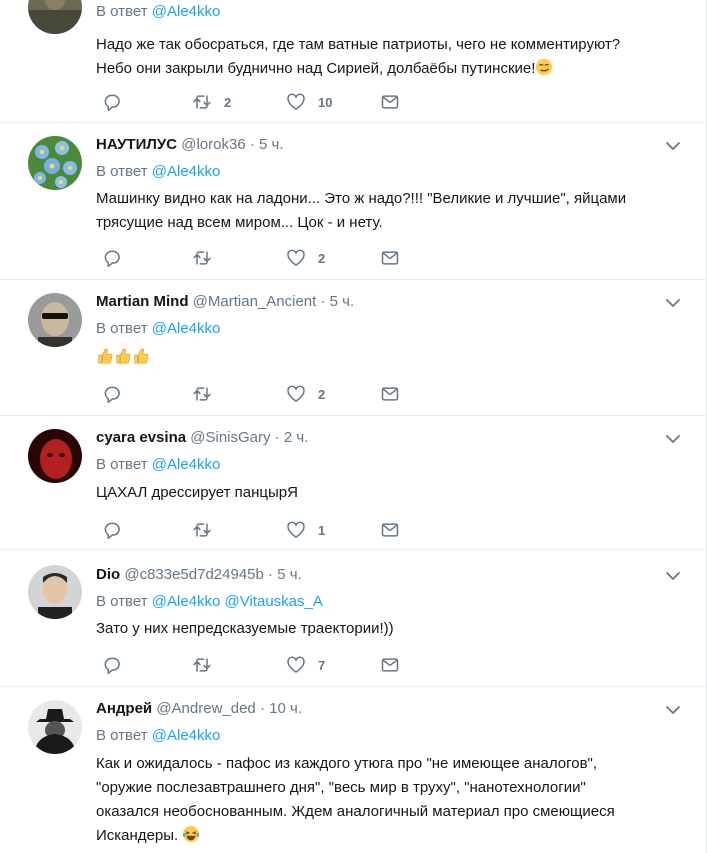 The image size is (707, 853). What do you see at coordinates (274, 601) in the screenshot?
I see `mention-link: @Vitauskas_A` at bounding box center [274, 601].